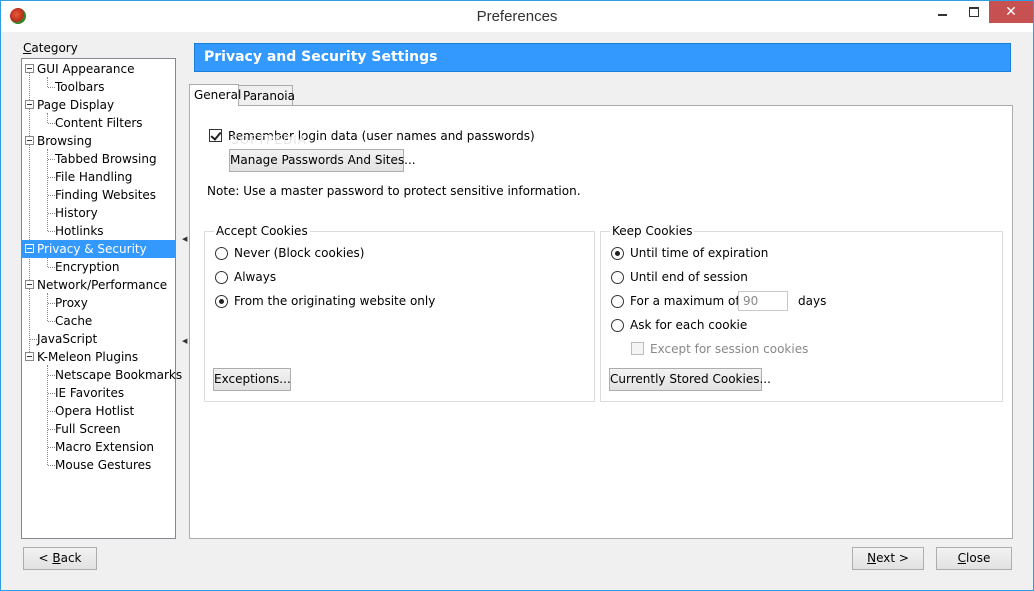 The width and height of the screenshot is (1034, 591). Describe the element at coordinates (64, 141) in the screenshot. I see `tree-item-label: Browsing` at that location.